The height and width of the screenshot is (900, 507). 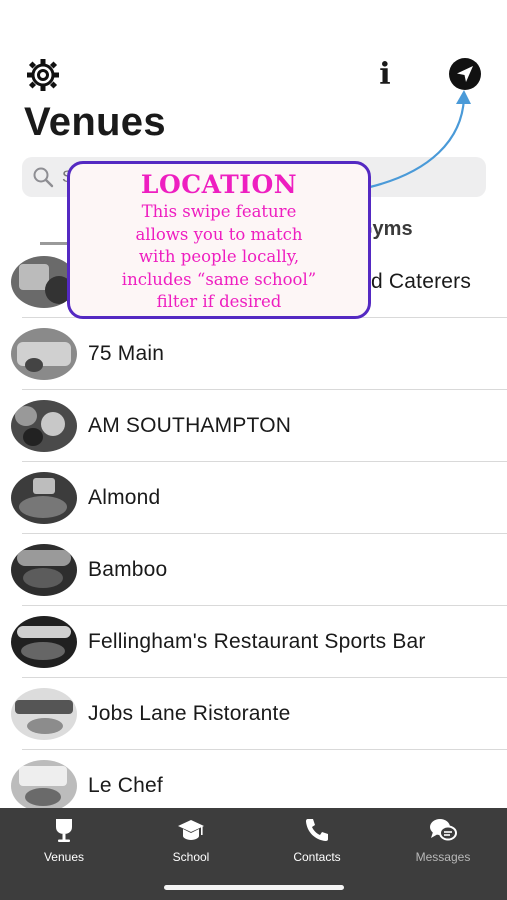 I want to click on venue-name: Almond, so click(x=124, y=497).